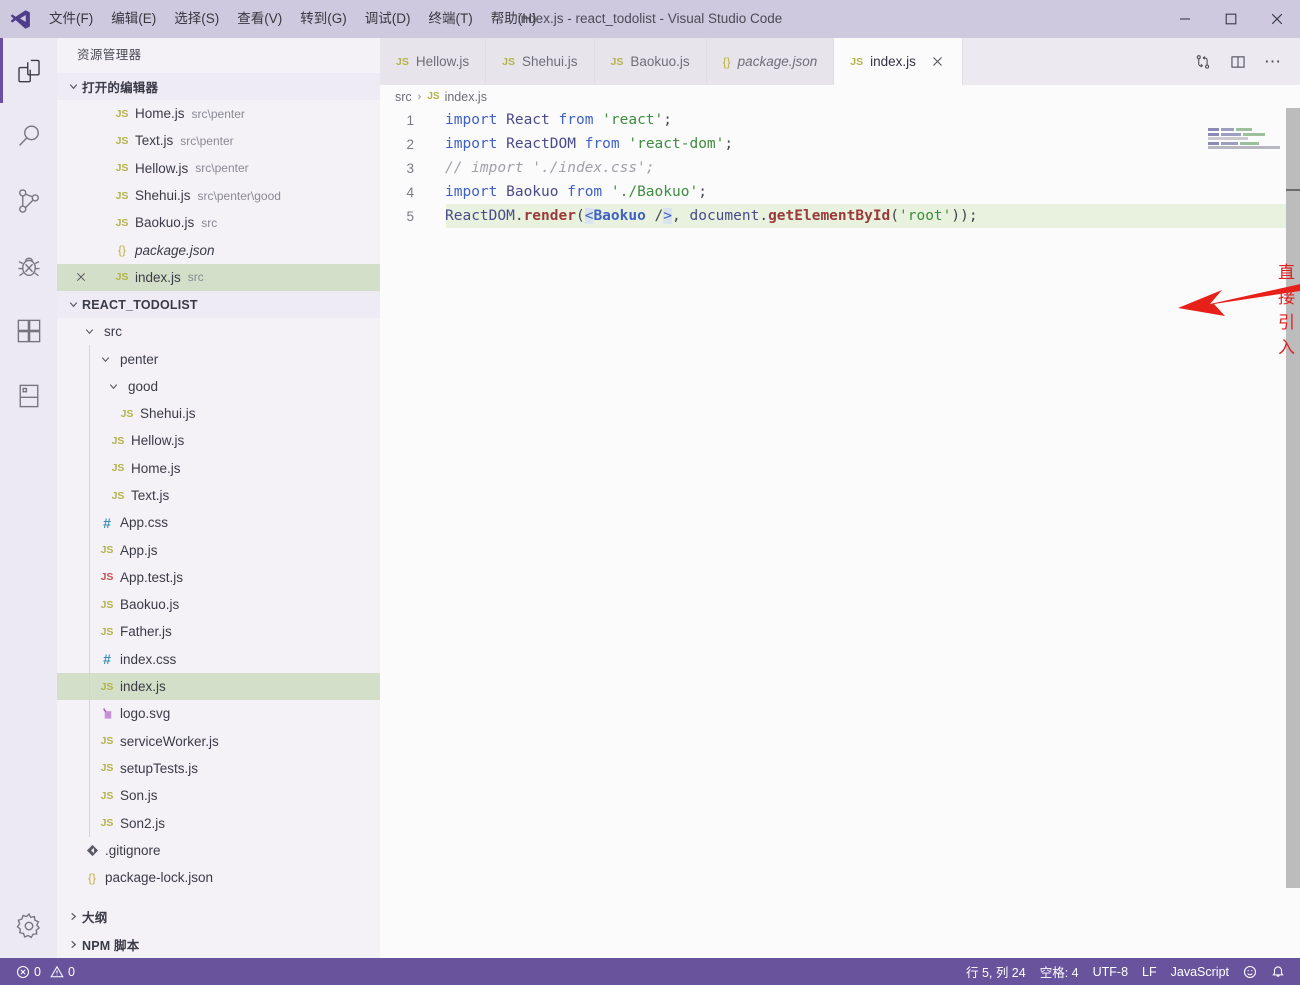  Describe the element at coordinates (1277, 19) in the screenshot. I see `close-button` at that location.